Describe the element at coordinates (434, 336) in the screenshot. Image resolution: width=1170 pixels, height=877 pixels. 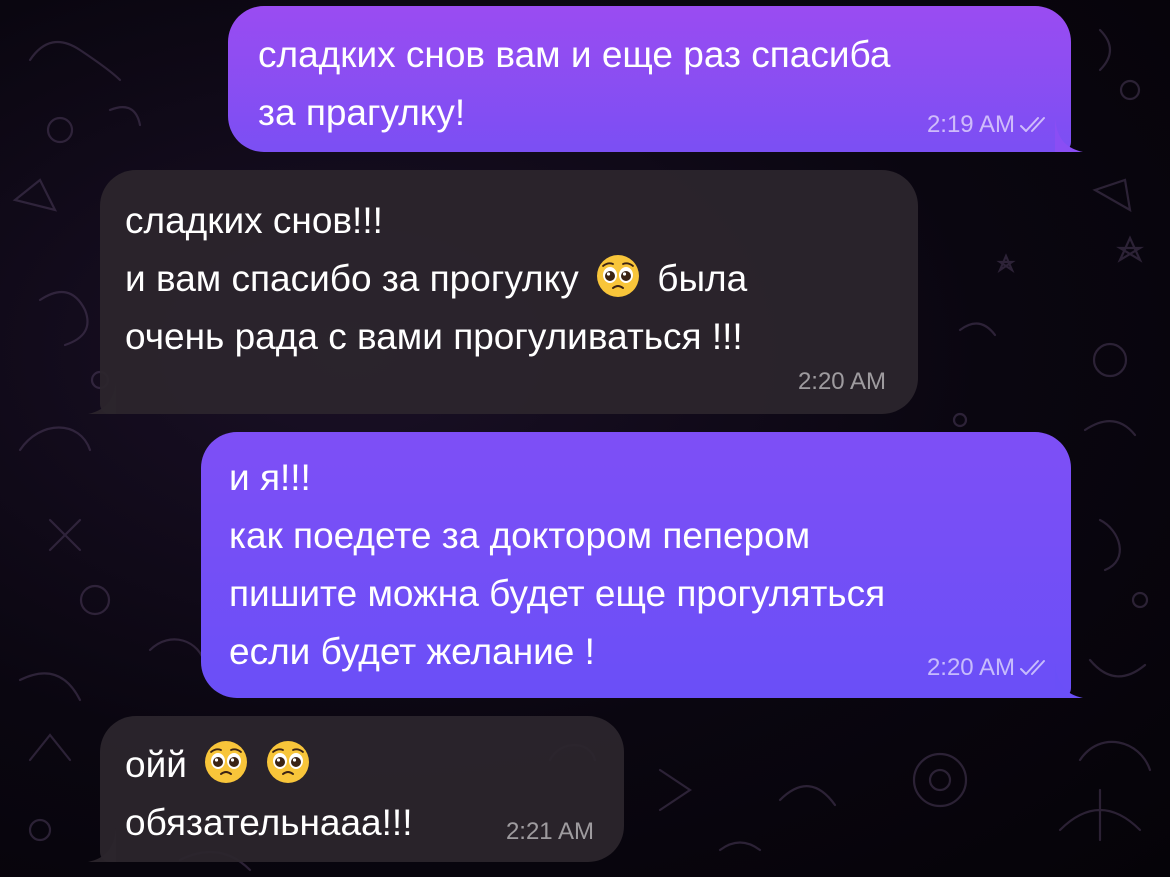
I see `message-text-line: очень рада с вами прогуливаться !!!` at that location.